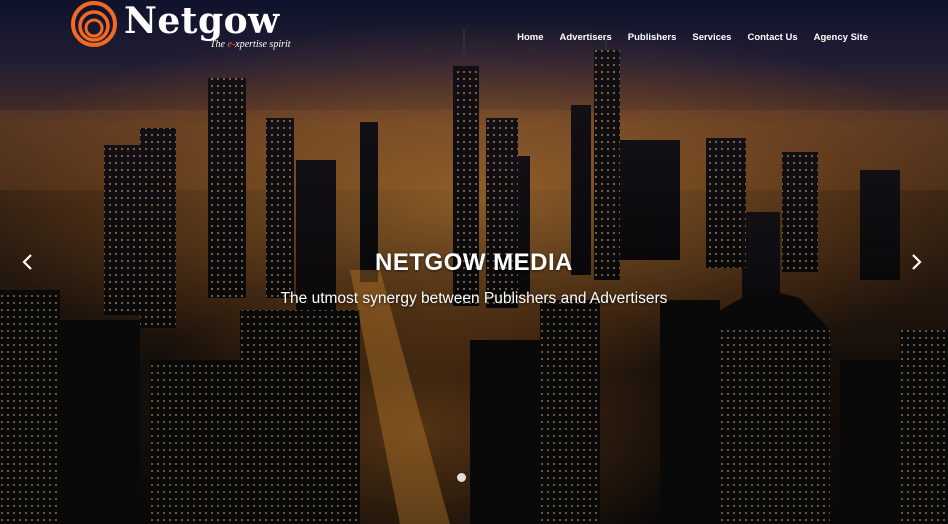 The image size is (948, 524). I want to click on chevron-left-icon, so click(27, 262).